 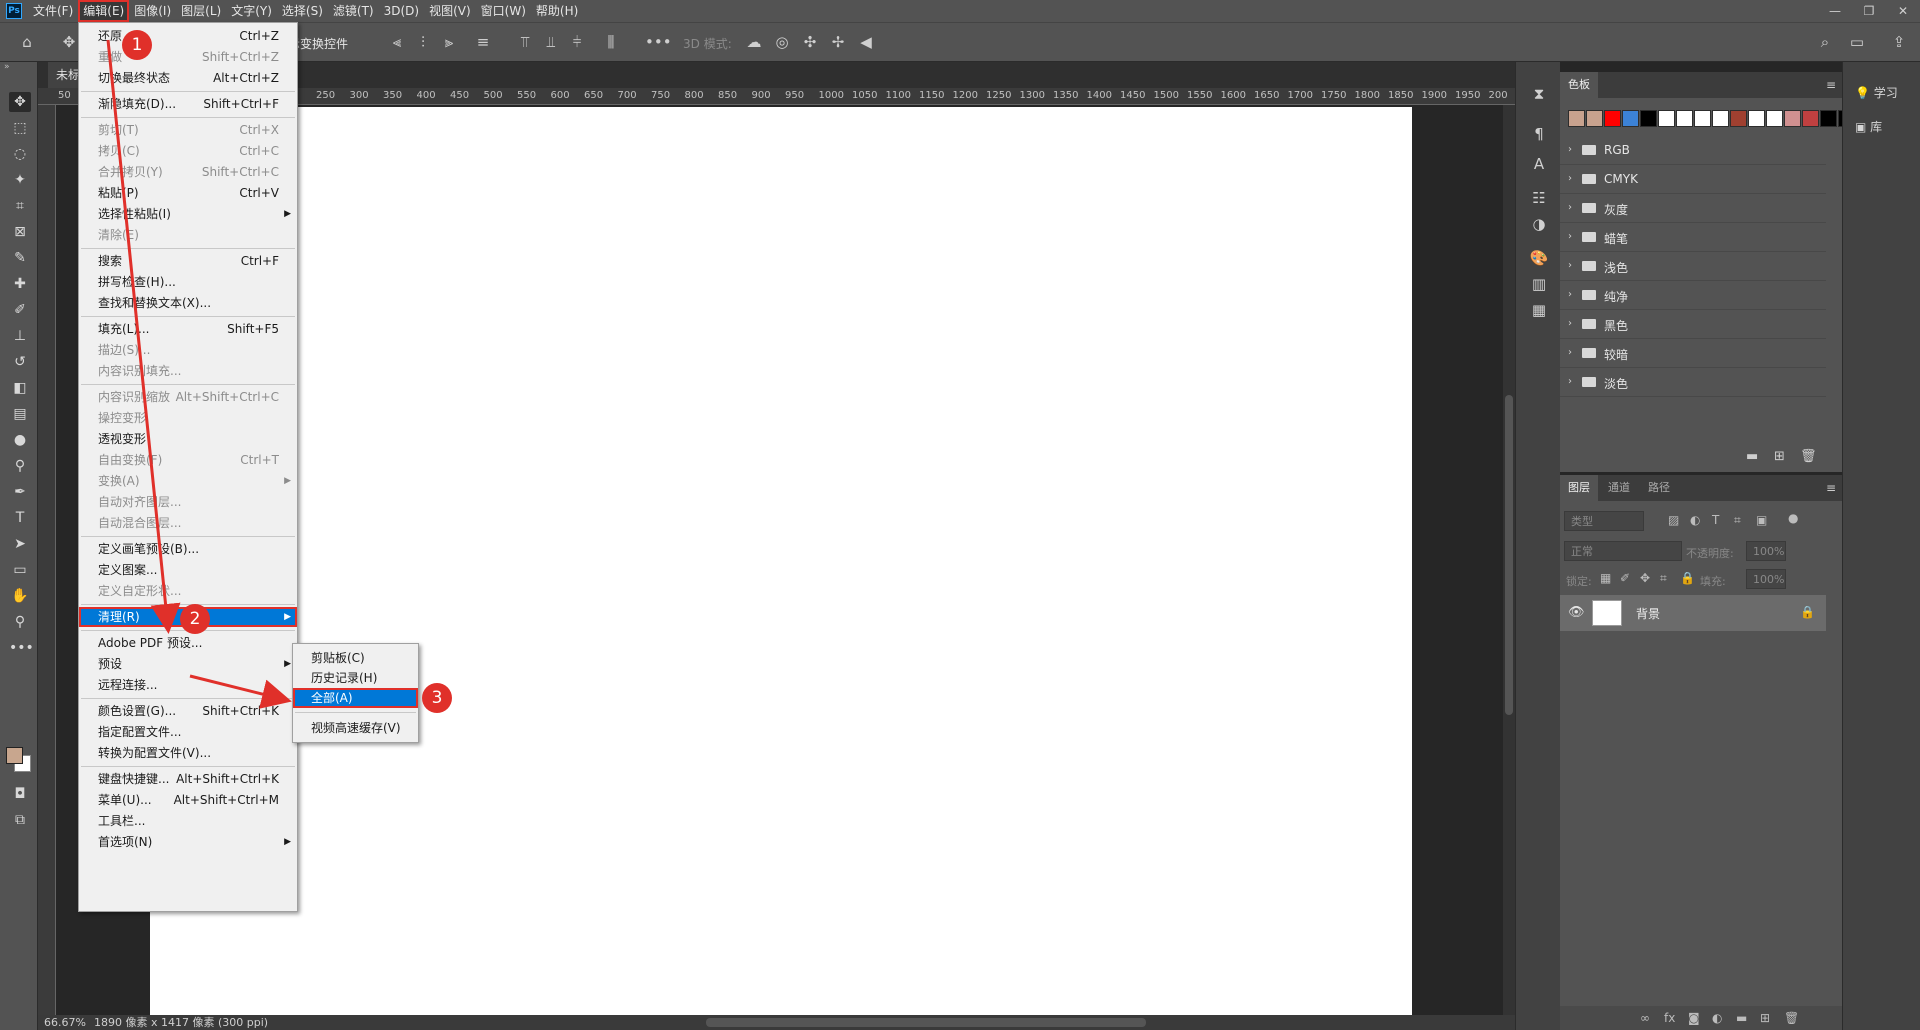 I want to click on menu-window: 窗口(W), so click(x=503, y=11).